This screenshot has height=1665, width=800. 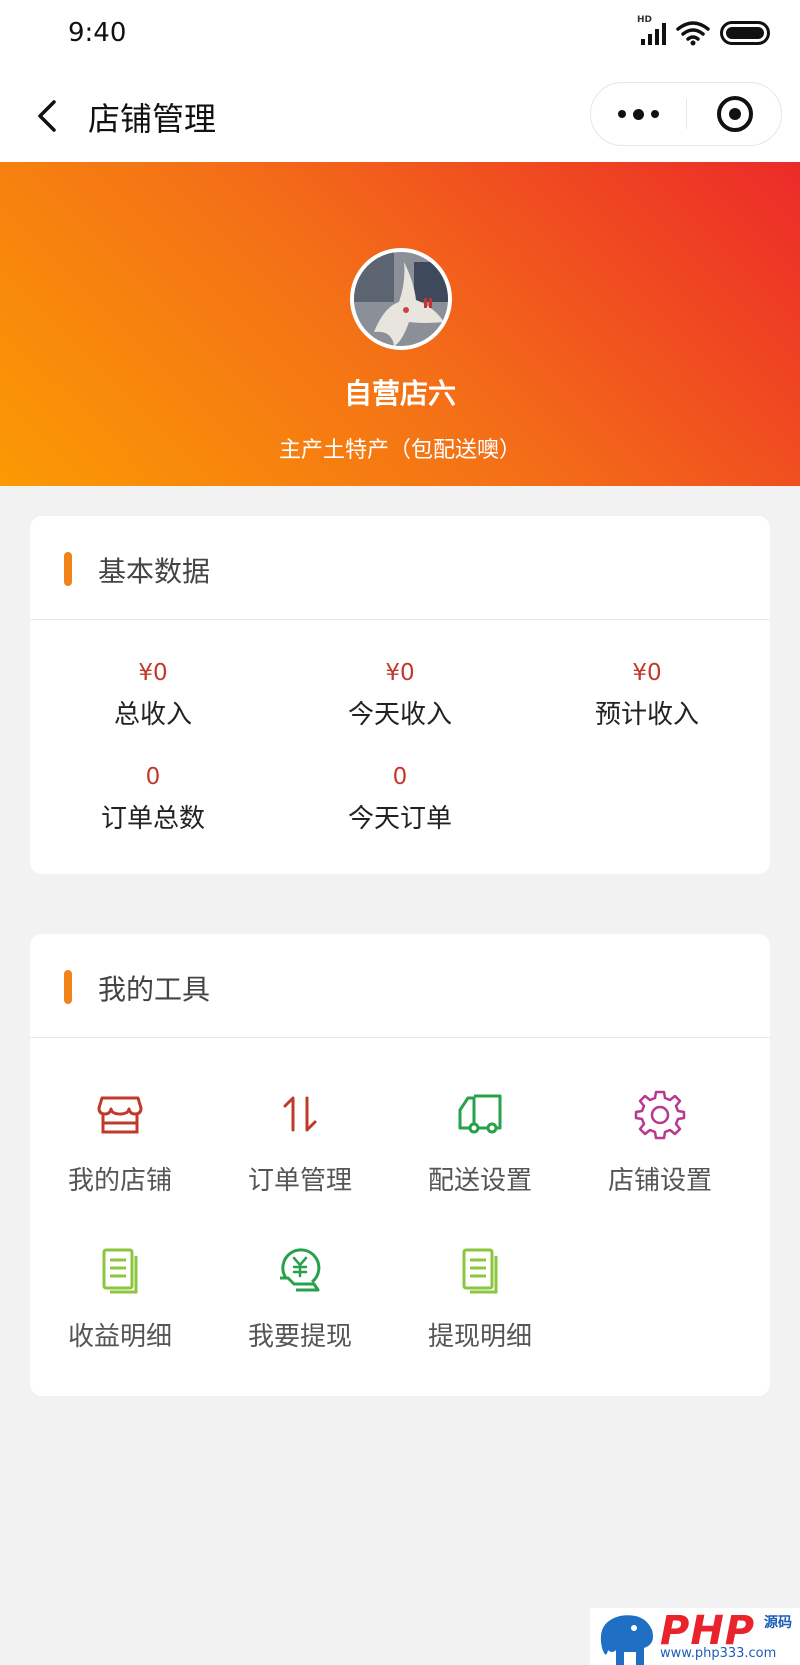 I want to click on shop-name: 自营店六, so click(x=399, y=393).